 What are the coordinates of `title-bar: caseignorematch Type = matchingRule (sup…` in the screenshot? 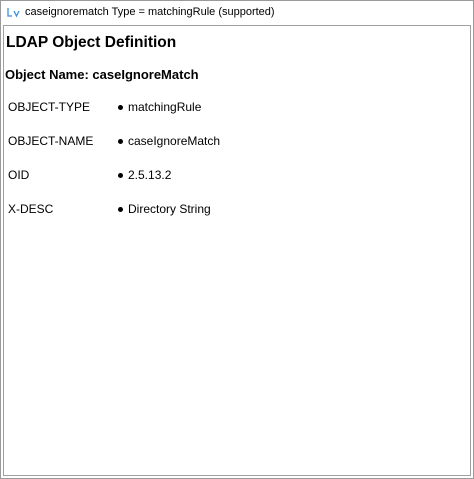 It's located at (237, 12).